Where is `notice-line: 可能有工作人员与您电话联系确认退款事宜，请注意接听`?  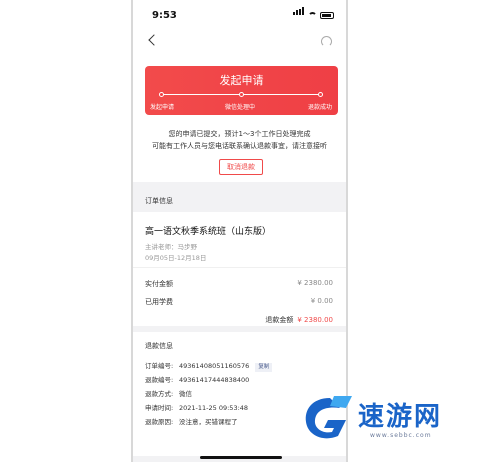 notice-line: 可能有工作人员与您电话联系确认退款事宜，请注意接听 is located at coordinates (239, 146).